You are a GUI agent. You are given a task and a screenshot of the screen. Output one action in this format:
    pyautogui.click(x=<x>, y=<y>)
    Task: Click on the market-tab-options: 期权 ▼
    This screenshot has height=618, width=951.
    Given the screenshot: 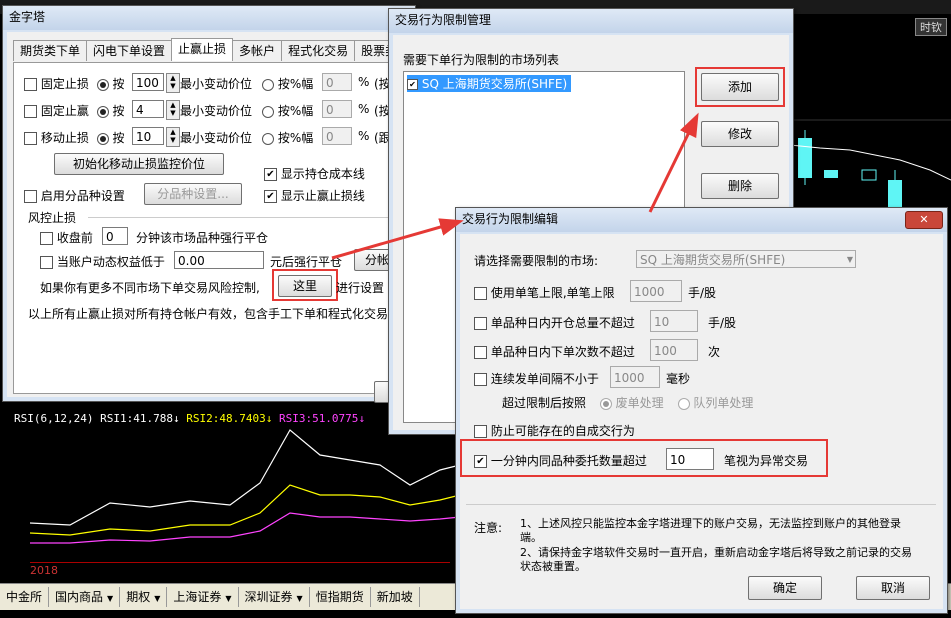 What is the action you would take?
    pyautogui.click(x=144, y=597)
    